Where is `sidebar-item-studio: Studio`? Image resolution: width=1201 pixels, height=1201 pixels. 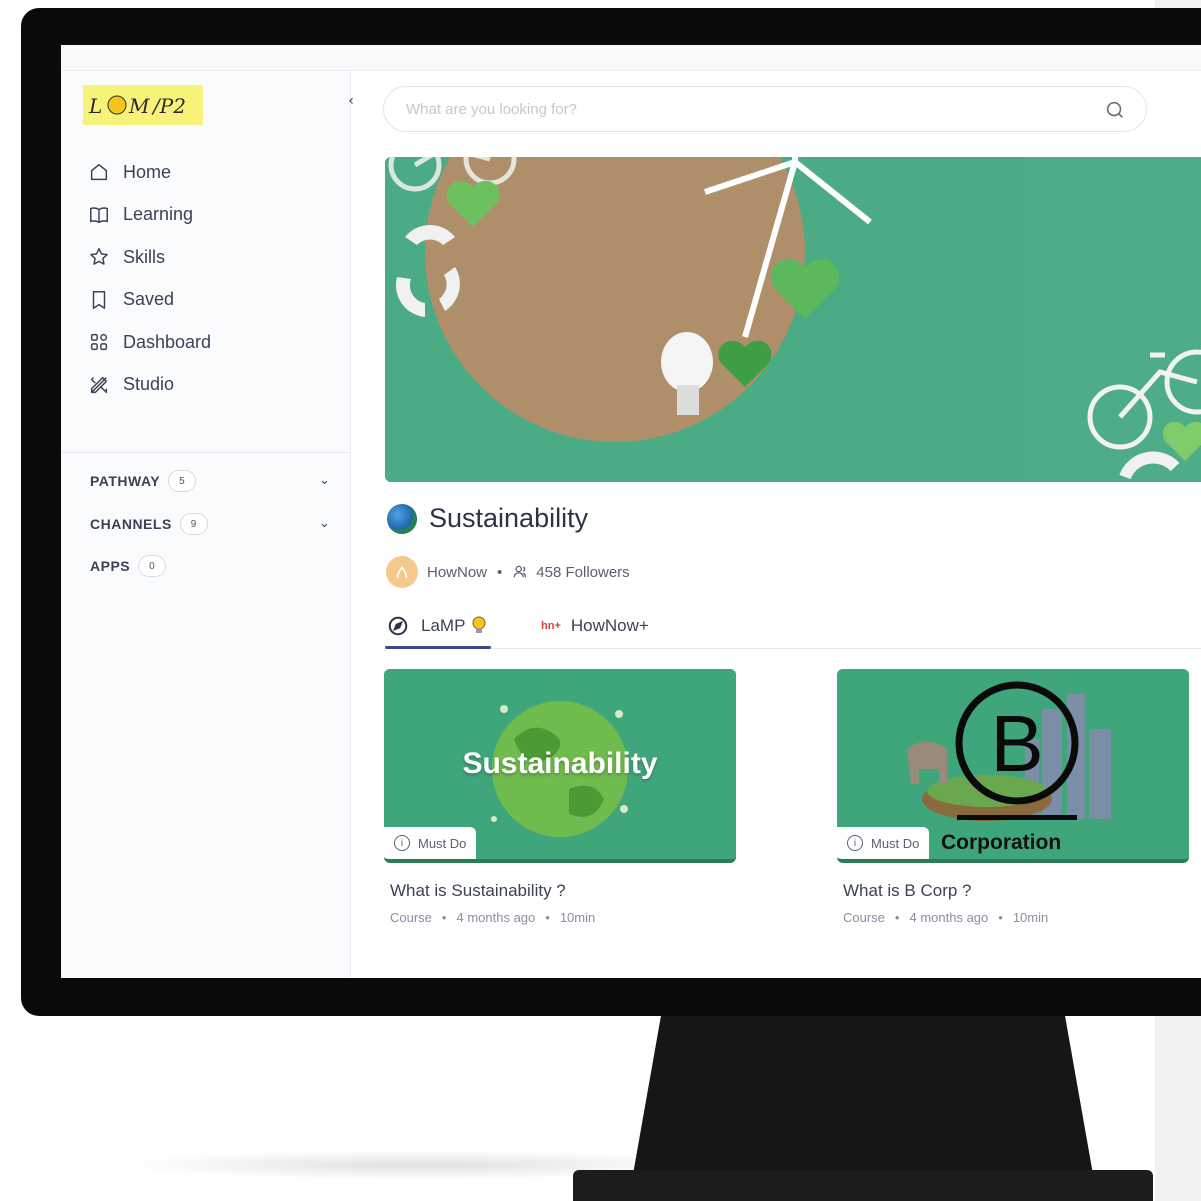 sidebar-item-studio: Studio is located at coordinates (149, 385).